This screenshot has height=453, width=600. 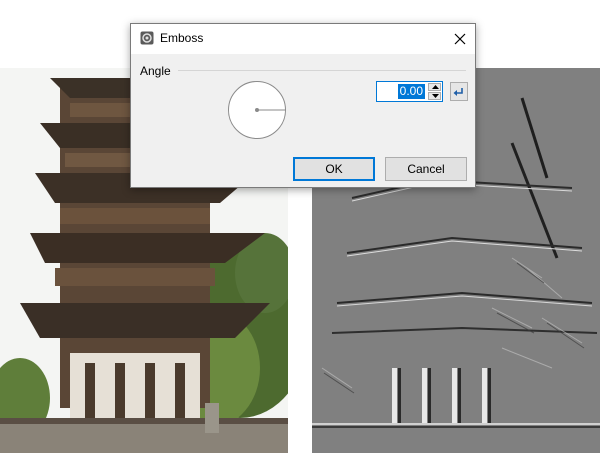 I want to click on group-divider, so click(x=322, y=70).